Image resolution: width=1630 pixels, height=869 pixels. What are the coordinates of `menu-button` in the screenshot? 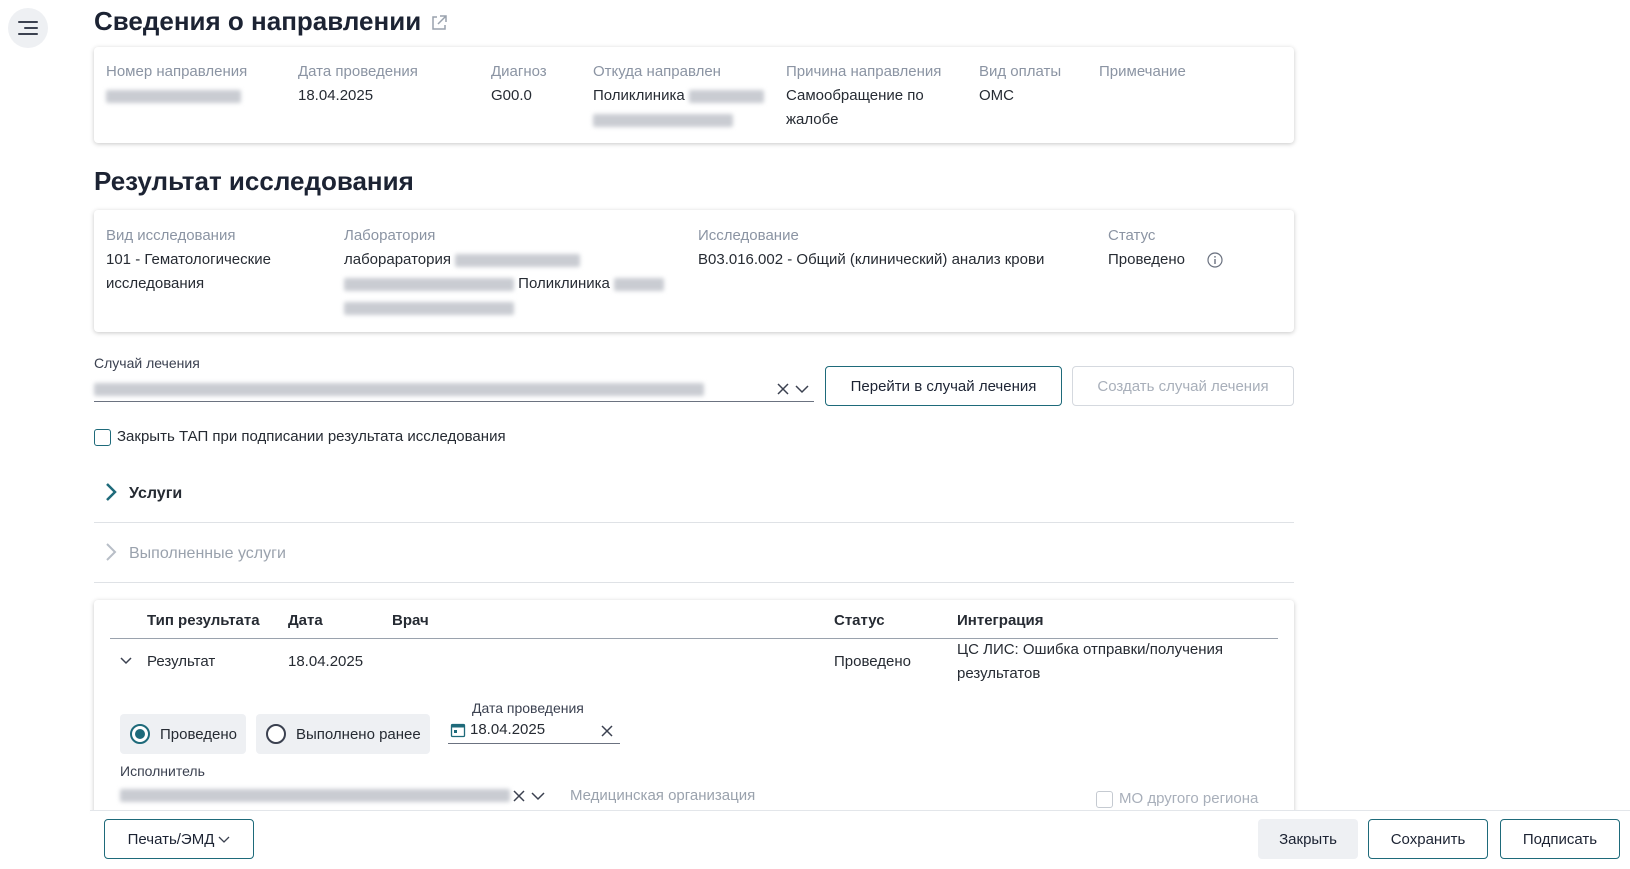 It's located at (28, 28).